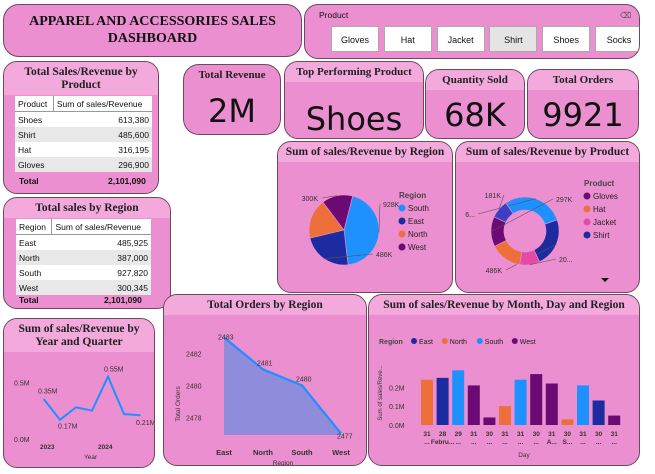 The width and height of the screenshot is (655, 474). Describe the element at coordinates (83, 164) in the screenshot. I see `table-row: Gloves 296,900` at that location.